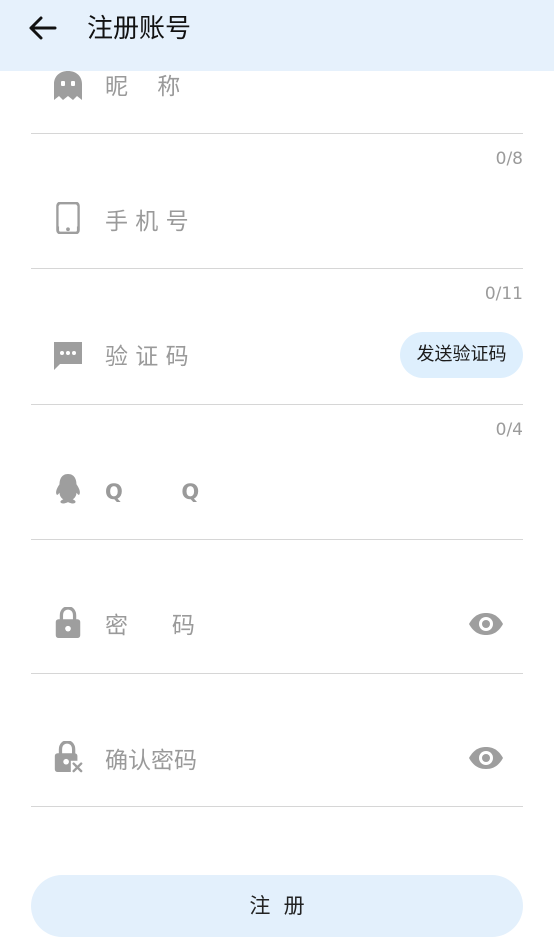 Image resolution: width=554 pixels, height=937 pixels. What do you see at coordinates (461, 355) in the screenshot?
I see `send-code-button: 发送验证码` at bounding box center [461, 355].